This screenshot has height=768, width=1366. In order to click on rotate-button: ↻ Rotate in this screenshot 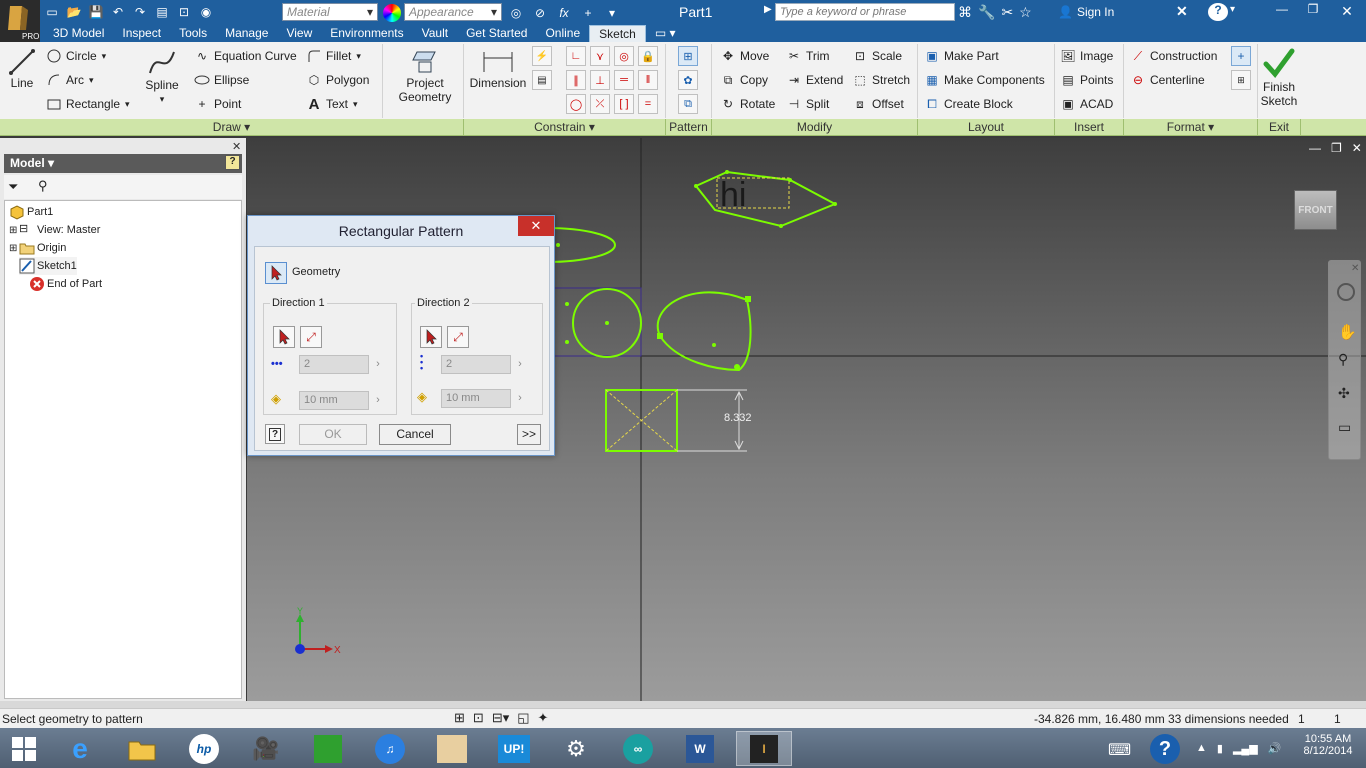, I will do `click(747, 104)`.